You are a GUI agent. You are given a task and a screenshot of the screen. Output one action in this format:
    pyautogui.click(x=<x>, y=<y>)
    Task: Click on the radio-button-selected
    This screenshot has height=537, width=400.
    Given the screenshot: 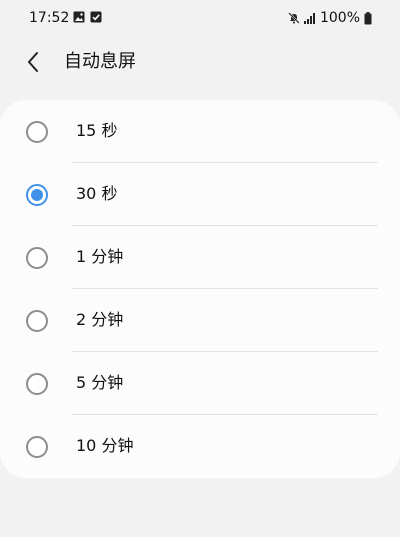 What is the action you would take?
    pyautogui.click(x=37, y=195)
    